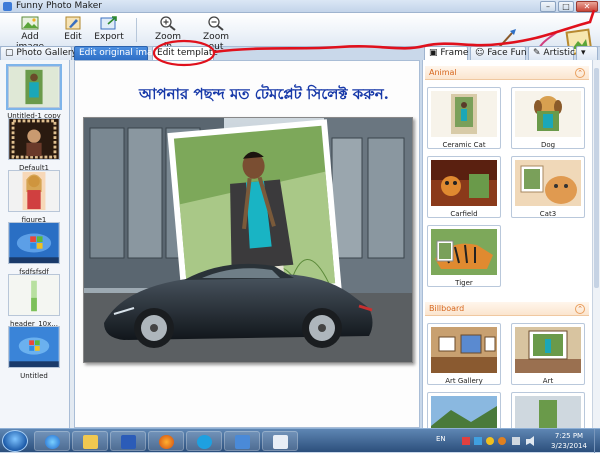  I want to click on gallery-item-label: Untitled, so click(34, 376).